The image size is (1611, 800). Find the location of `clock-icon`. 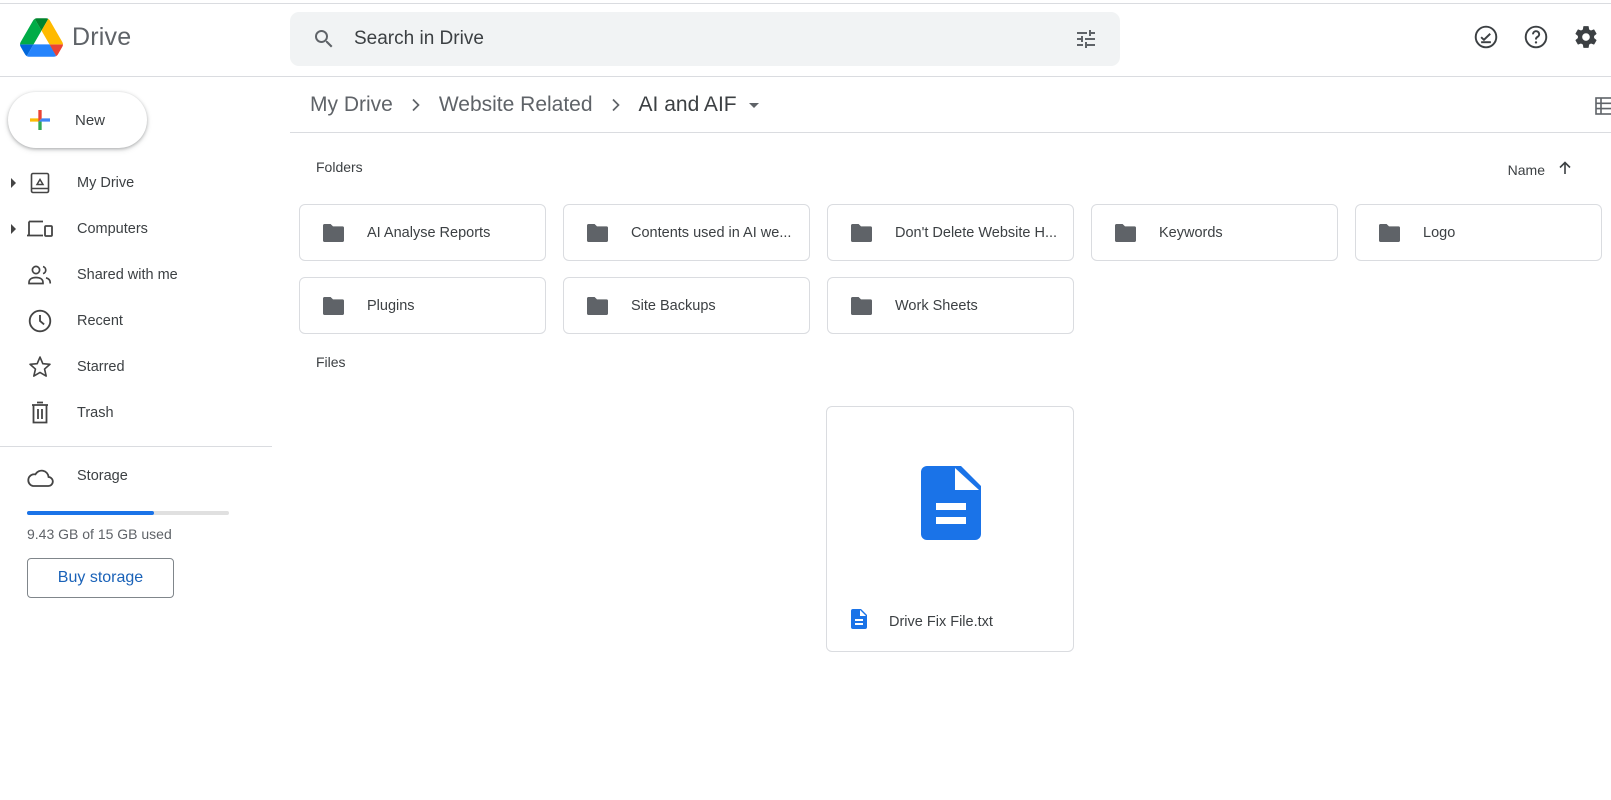

clock-icon is located at coordinates (40, 321).